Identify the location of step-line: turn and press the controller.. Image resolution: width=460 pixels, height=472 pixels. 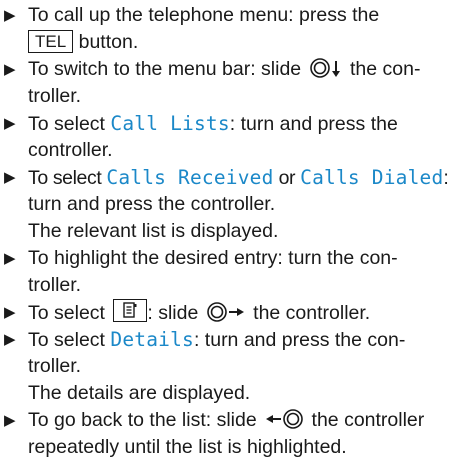
(152, 204).